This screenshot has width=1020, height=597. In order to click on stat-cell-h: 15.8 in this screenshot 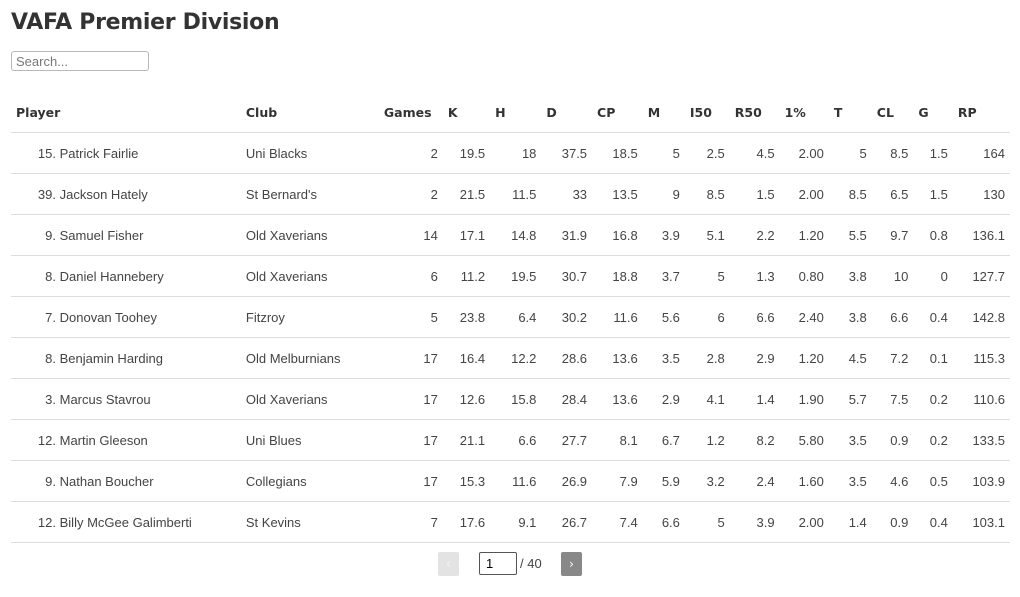, I will do `click(516, 399)`.